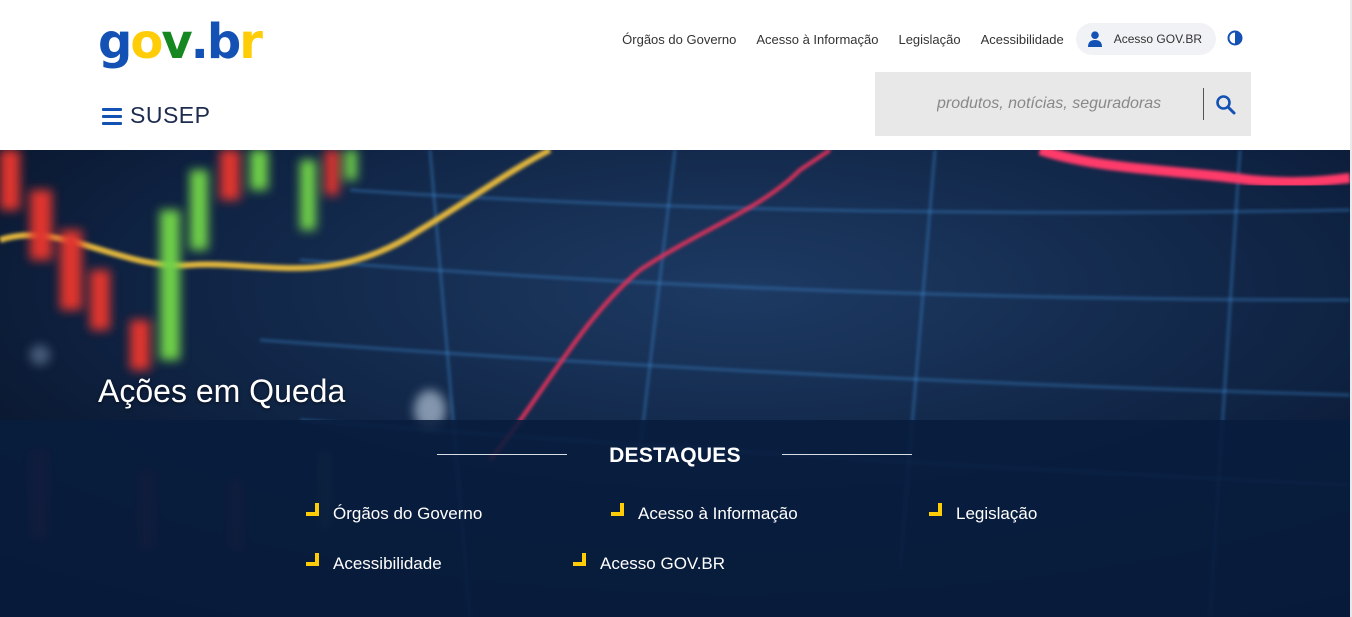 This screenshot has width=1352, height=617. I want to click on destaque-link-acessibilidade: Acessibilidade, so click(373, 563).